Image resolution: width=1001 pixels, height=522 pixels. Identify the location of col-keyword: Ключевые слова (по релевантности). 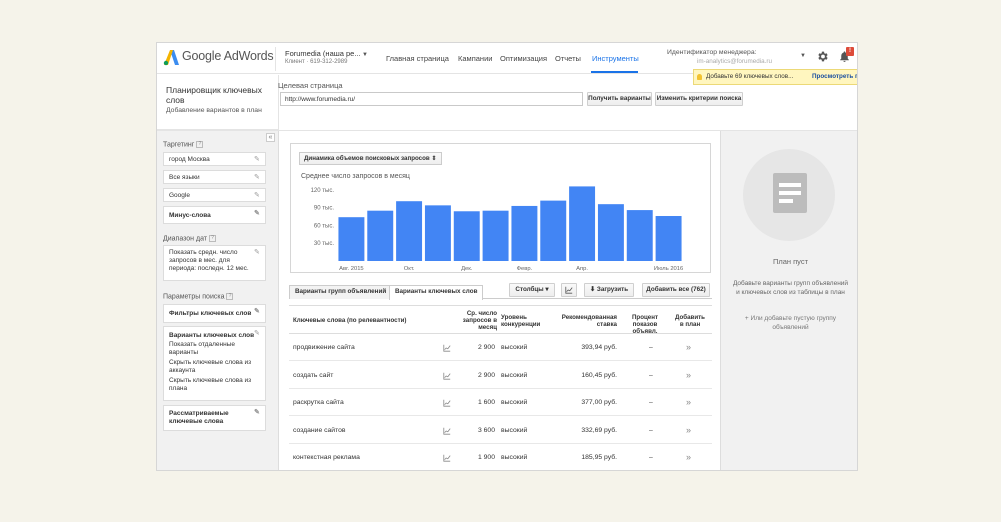
(350, 320).